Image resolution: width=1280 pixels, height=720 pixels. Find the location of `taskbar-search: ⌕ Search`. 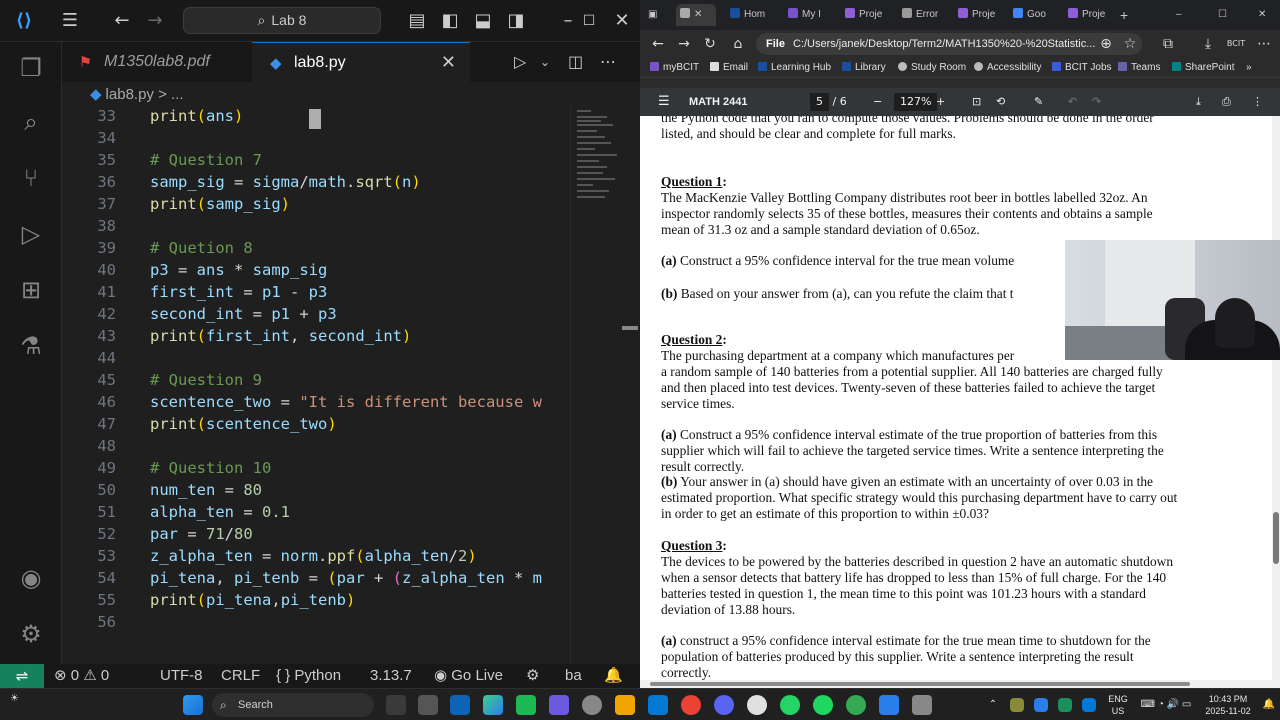

taskbar-search: ⌕ Search is located at coordinates (293, 705).